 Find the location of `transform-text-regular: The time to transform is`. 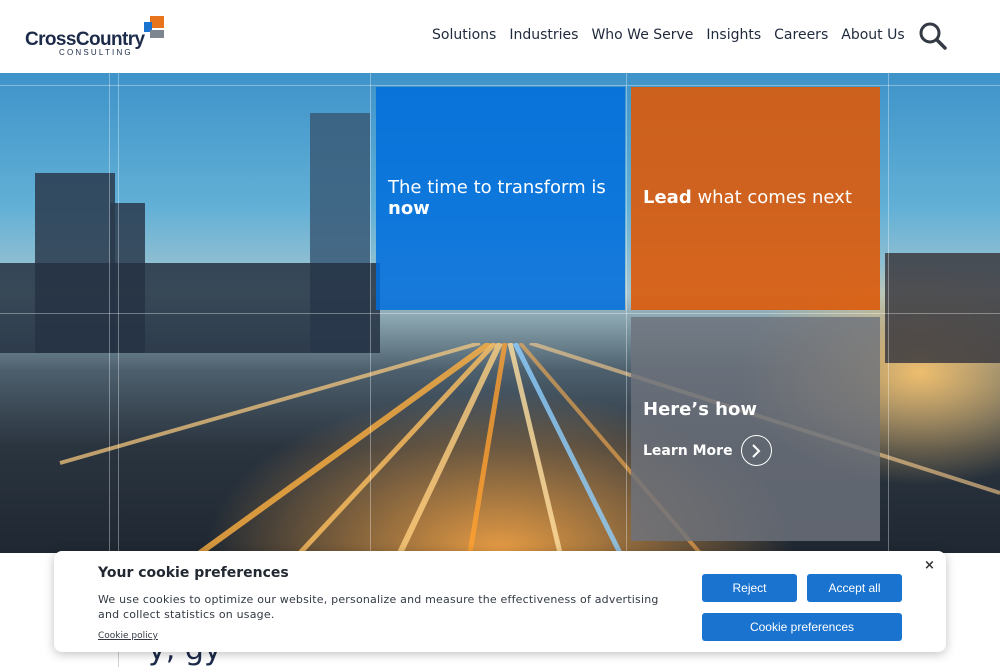

transform-text-regular: The time to transform is is located at coordinates (497, 187).